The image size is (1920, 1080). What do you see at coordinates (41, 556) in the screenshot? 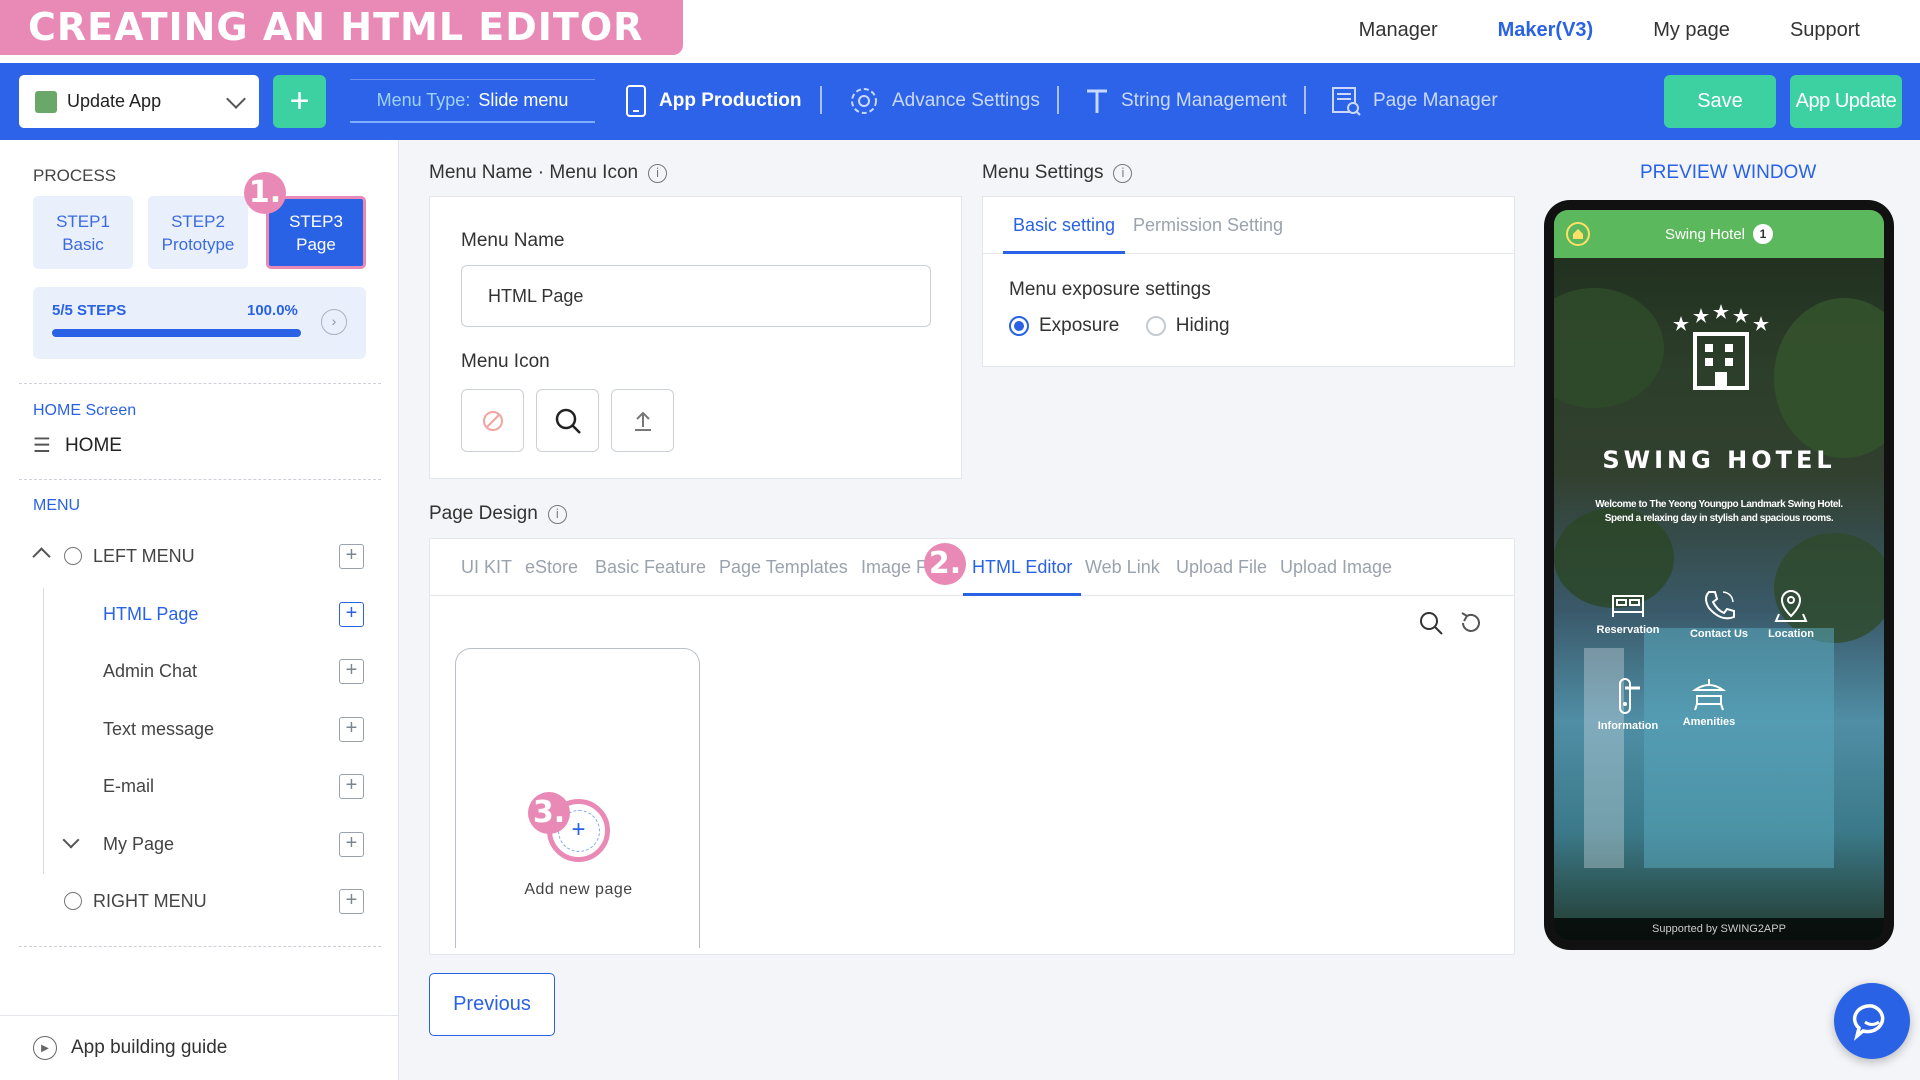
I see `chevron-up-icon` at bounding box center [41, 556].